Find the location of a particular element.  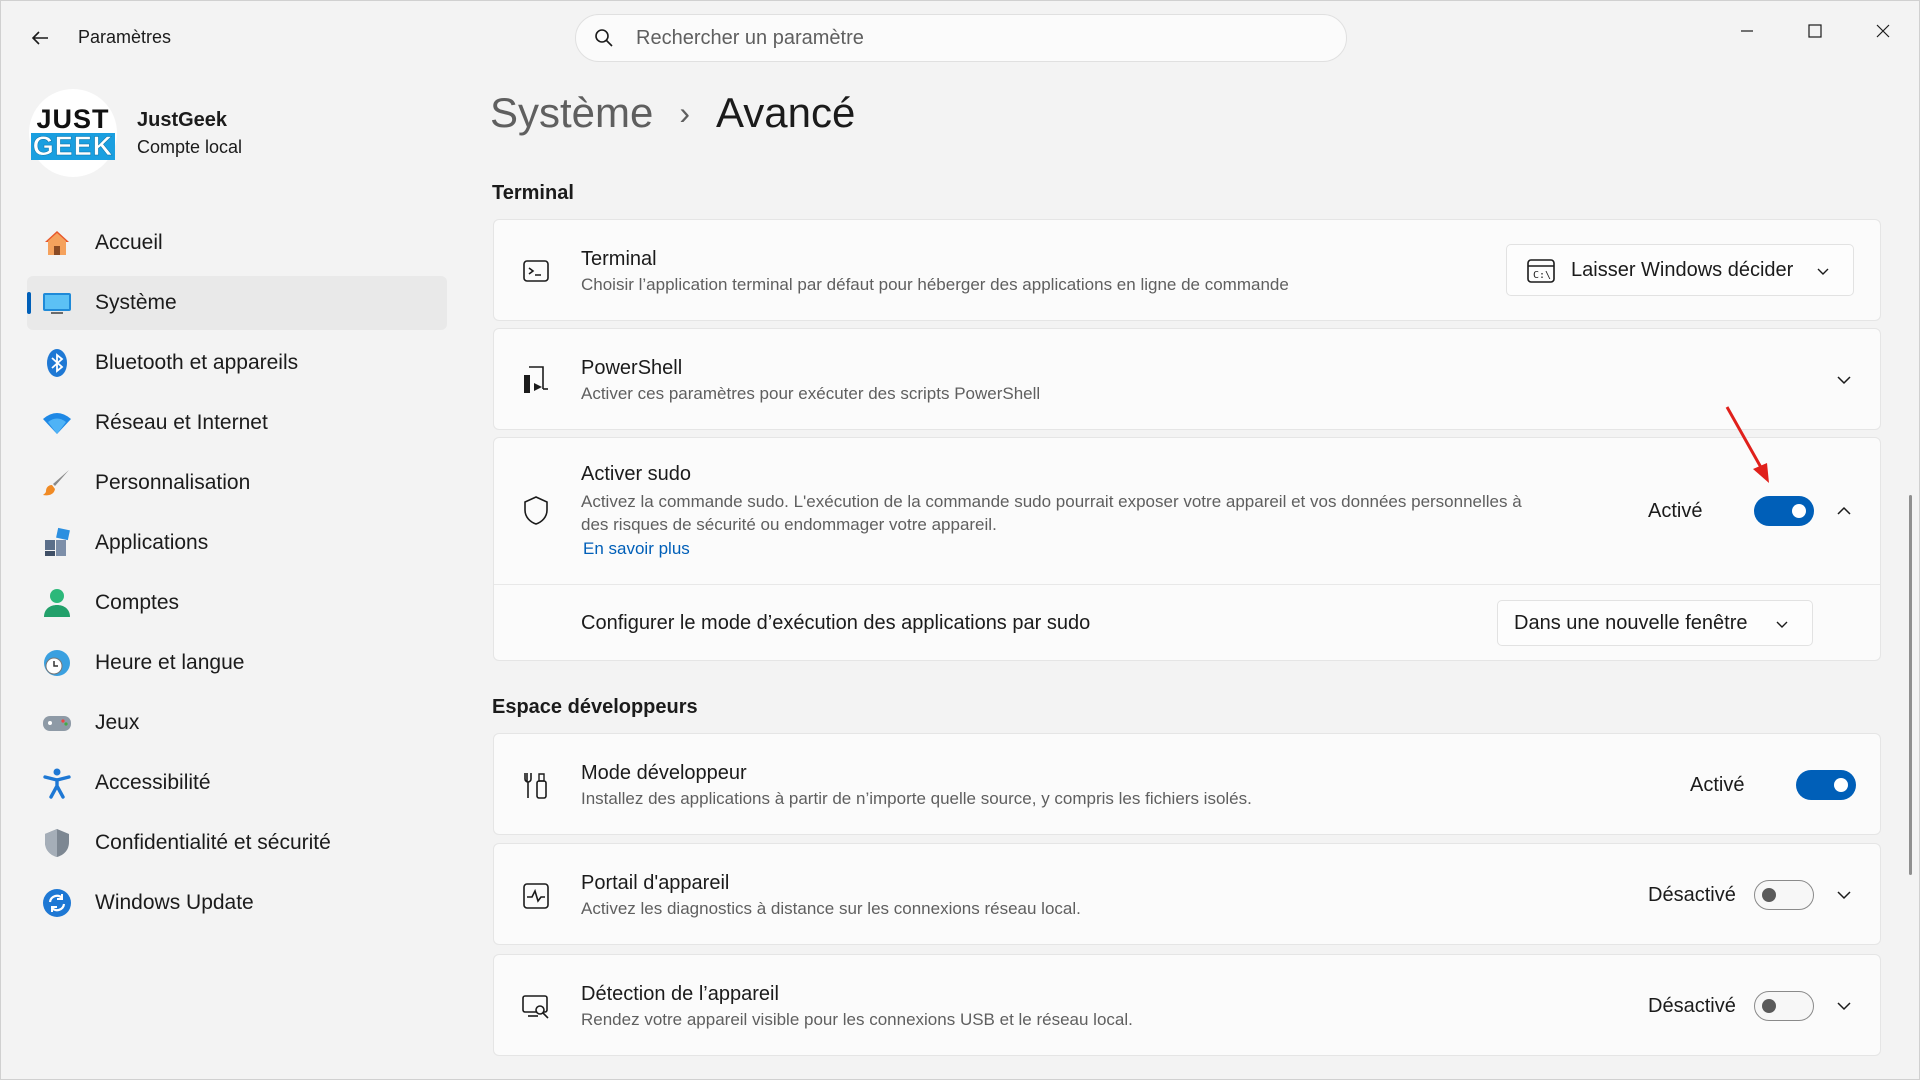

diagnostics-icon is located at coordinates (536, 896).